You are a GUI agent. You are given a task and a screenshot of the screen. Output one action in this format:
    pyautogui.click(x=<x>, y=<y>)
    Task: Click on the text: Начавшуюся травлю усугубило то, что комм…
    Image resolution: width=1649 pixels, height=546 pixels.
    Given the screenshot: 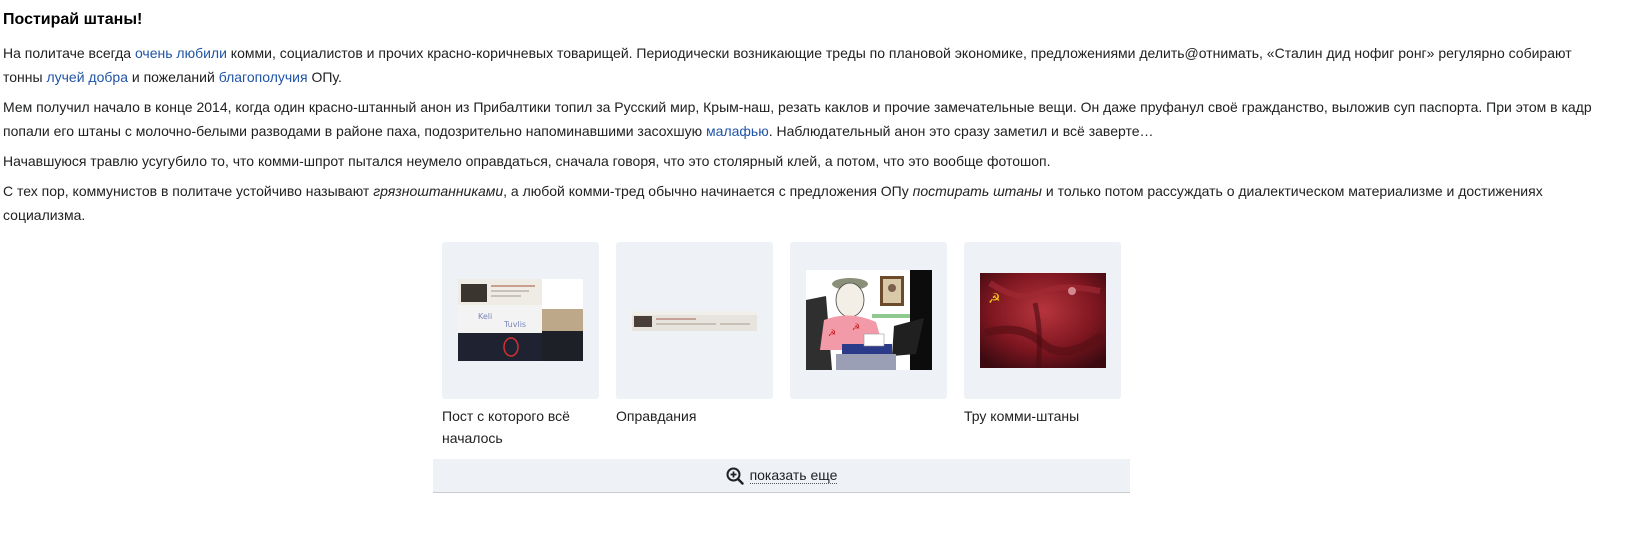 What is the action you would take?
    pyautogui.click(x=527, y=161)
    